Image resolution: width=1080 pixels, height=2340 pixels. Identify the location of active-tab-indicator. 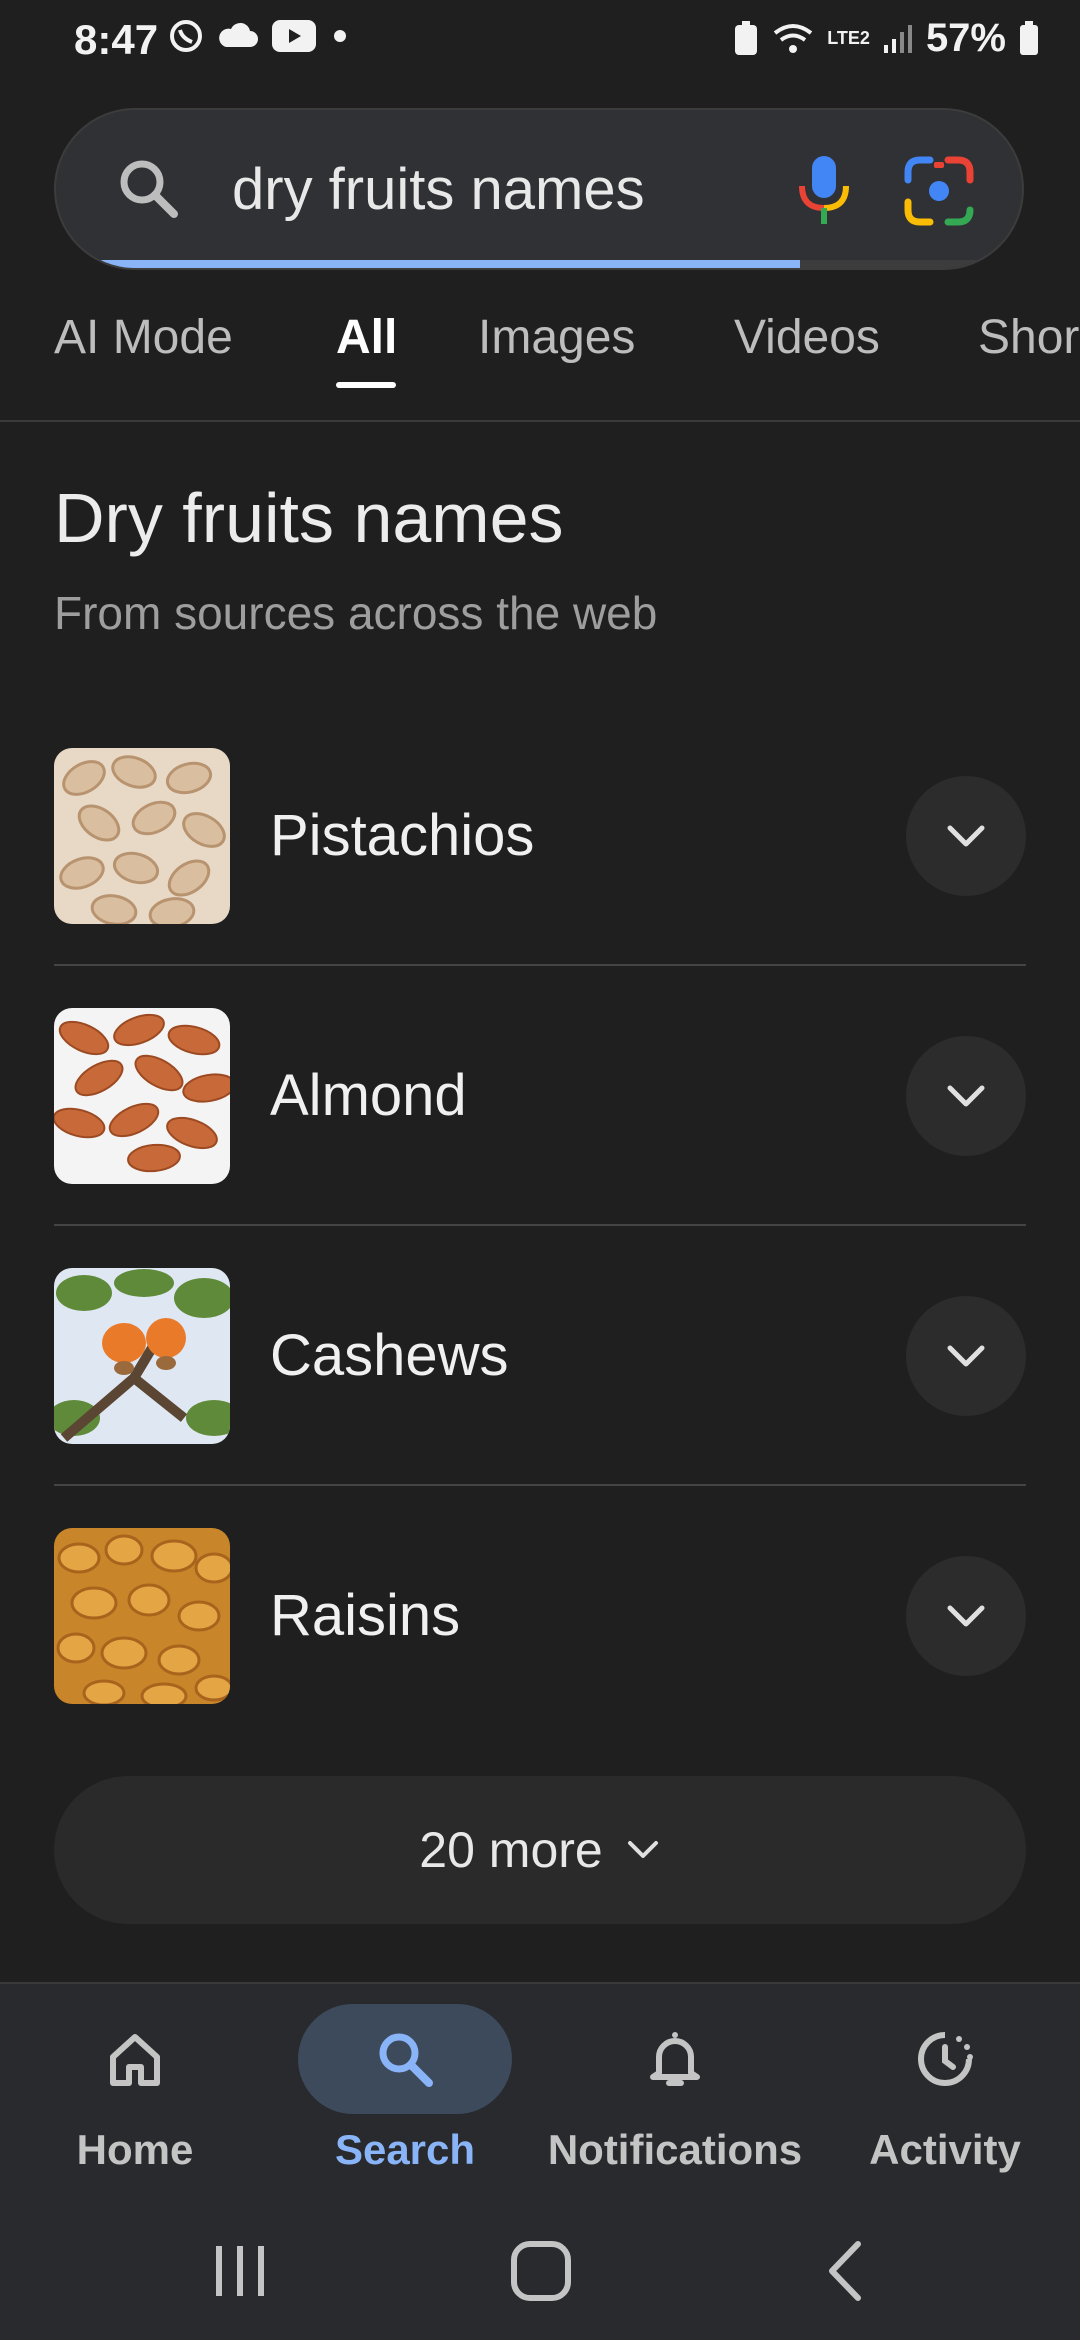
(366, 385).